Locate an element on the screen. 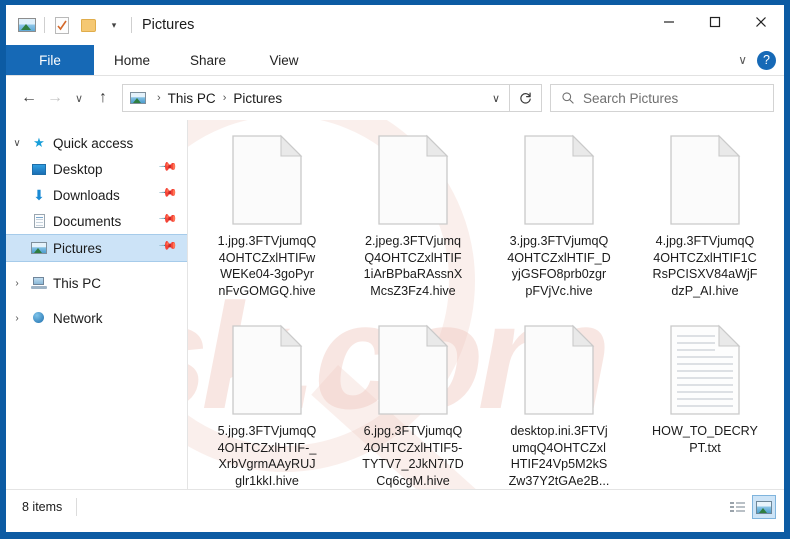 This screenshot has height=539, width=790. quick-access-toolbar: ▾ Pictures is located at coordinates (100, 25).